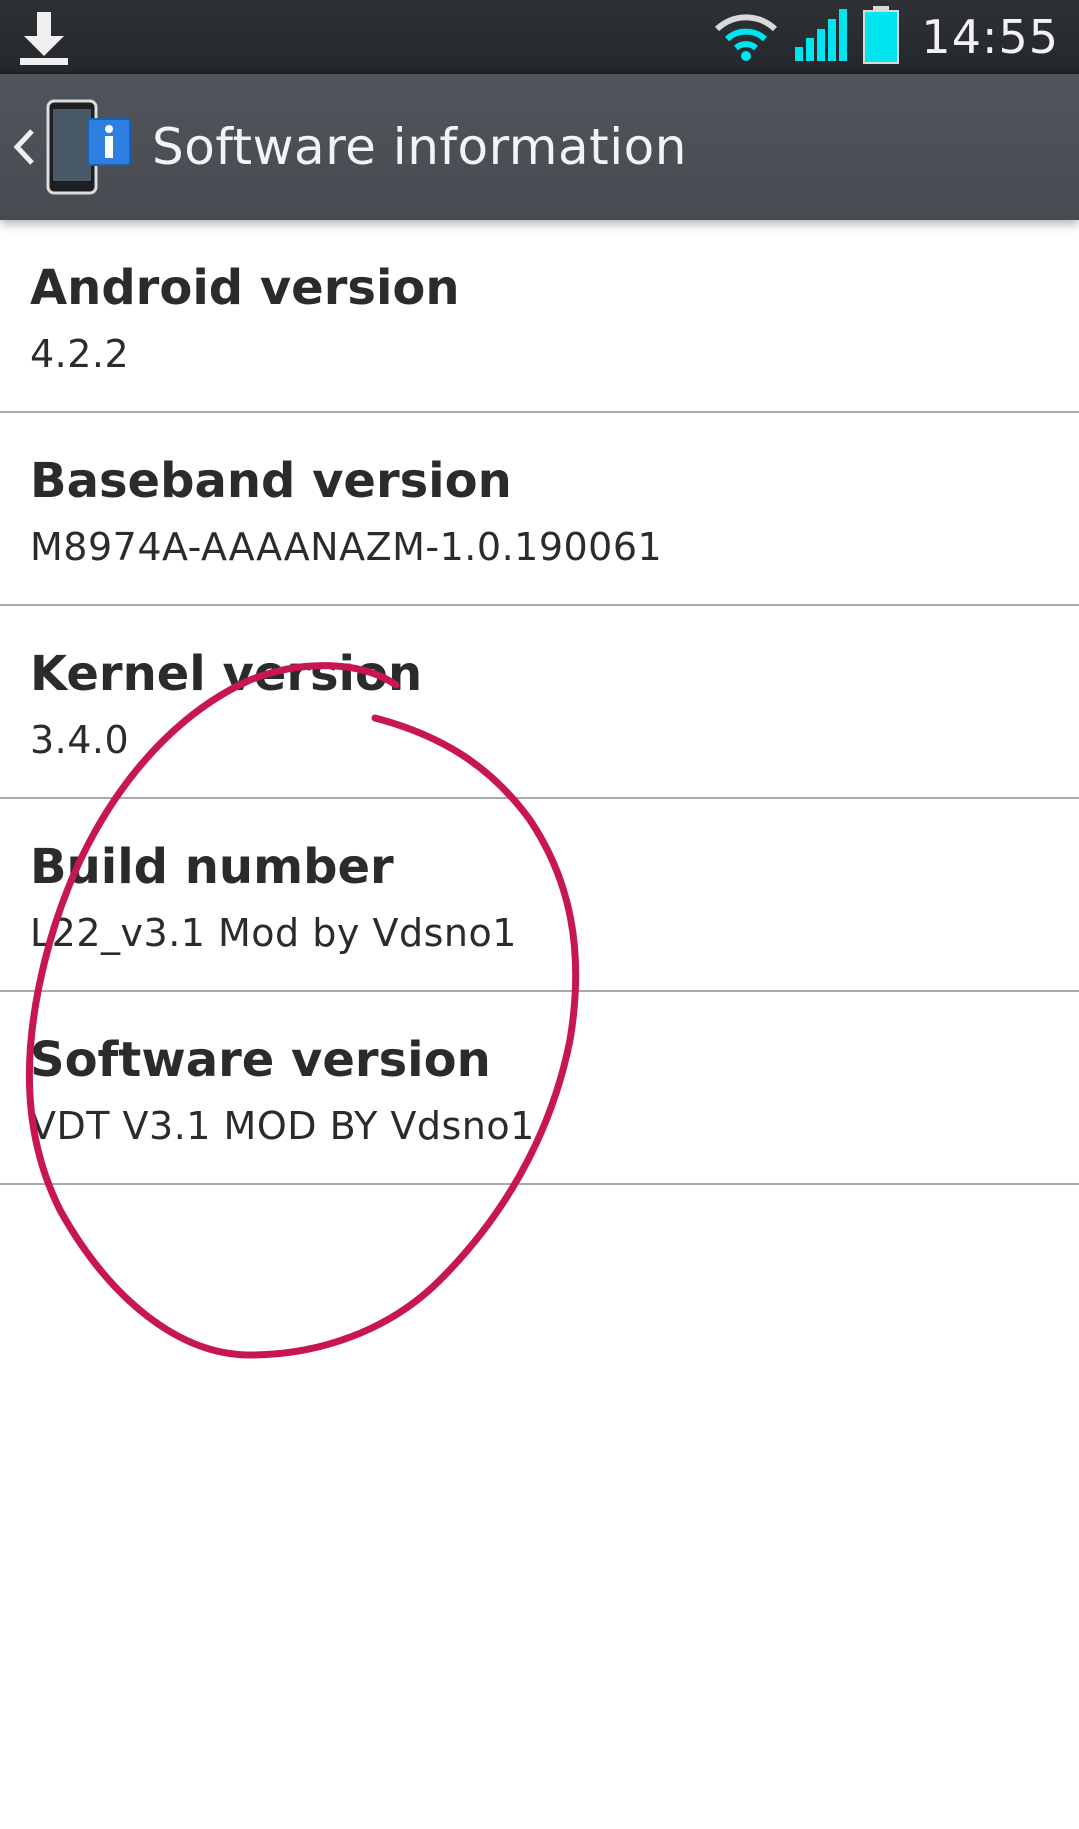 This screenshot has width=1079, height=1829. Describe the element at coordinates (80, 740) in the screenshot. I see `item-value: 3.4.0` at that location.